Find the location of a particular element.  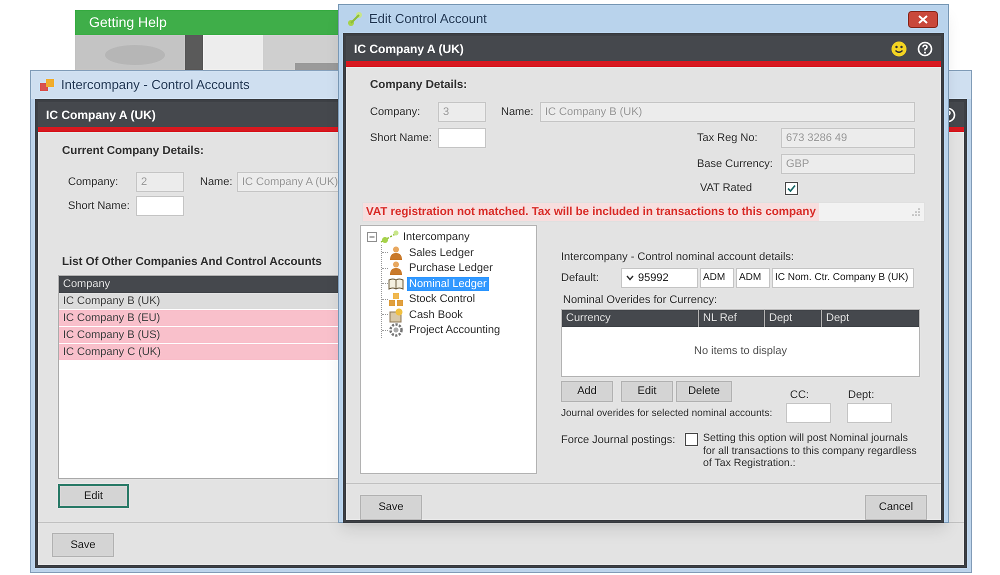

tree-item: Project Accounting is located at coordinates (454, 330).